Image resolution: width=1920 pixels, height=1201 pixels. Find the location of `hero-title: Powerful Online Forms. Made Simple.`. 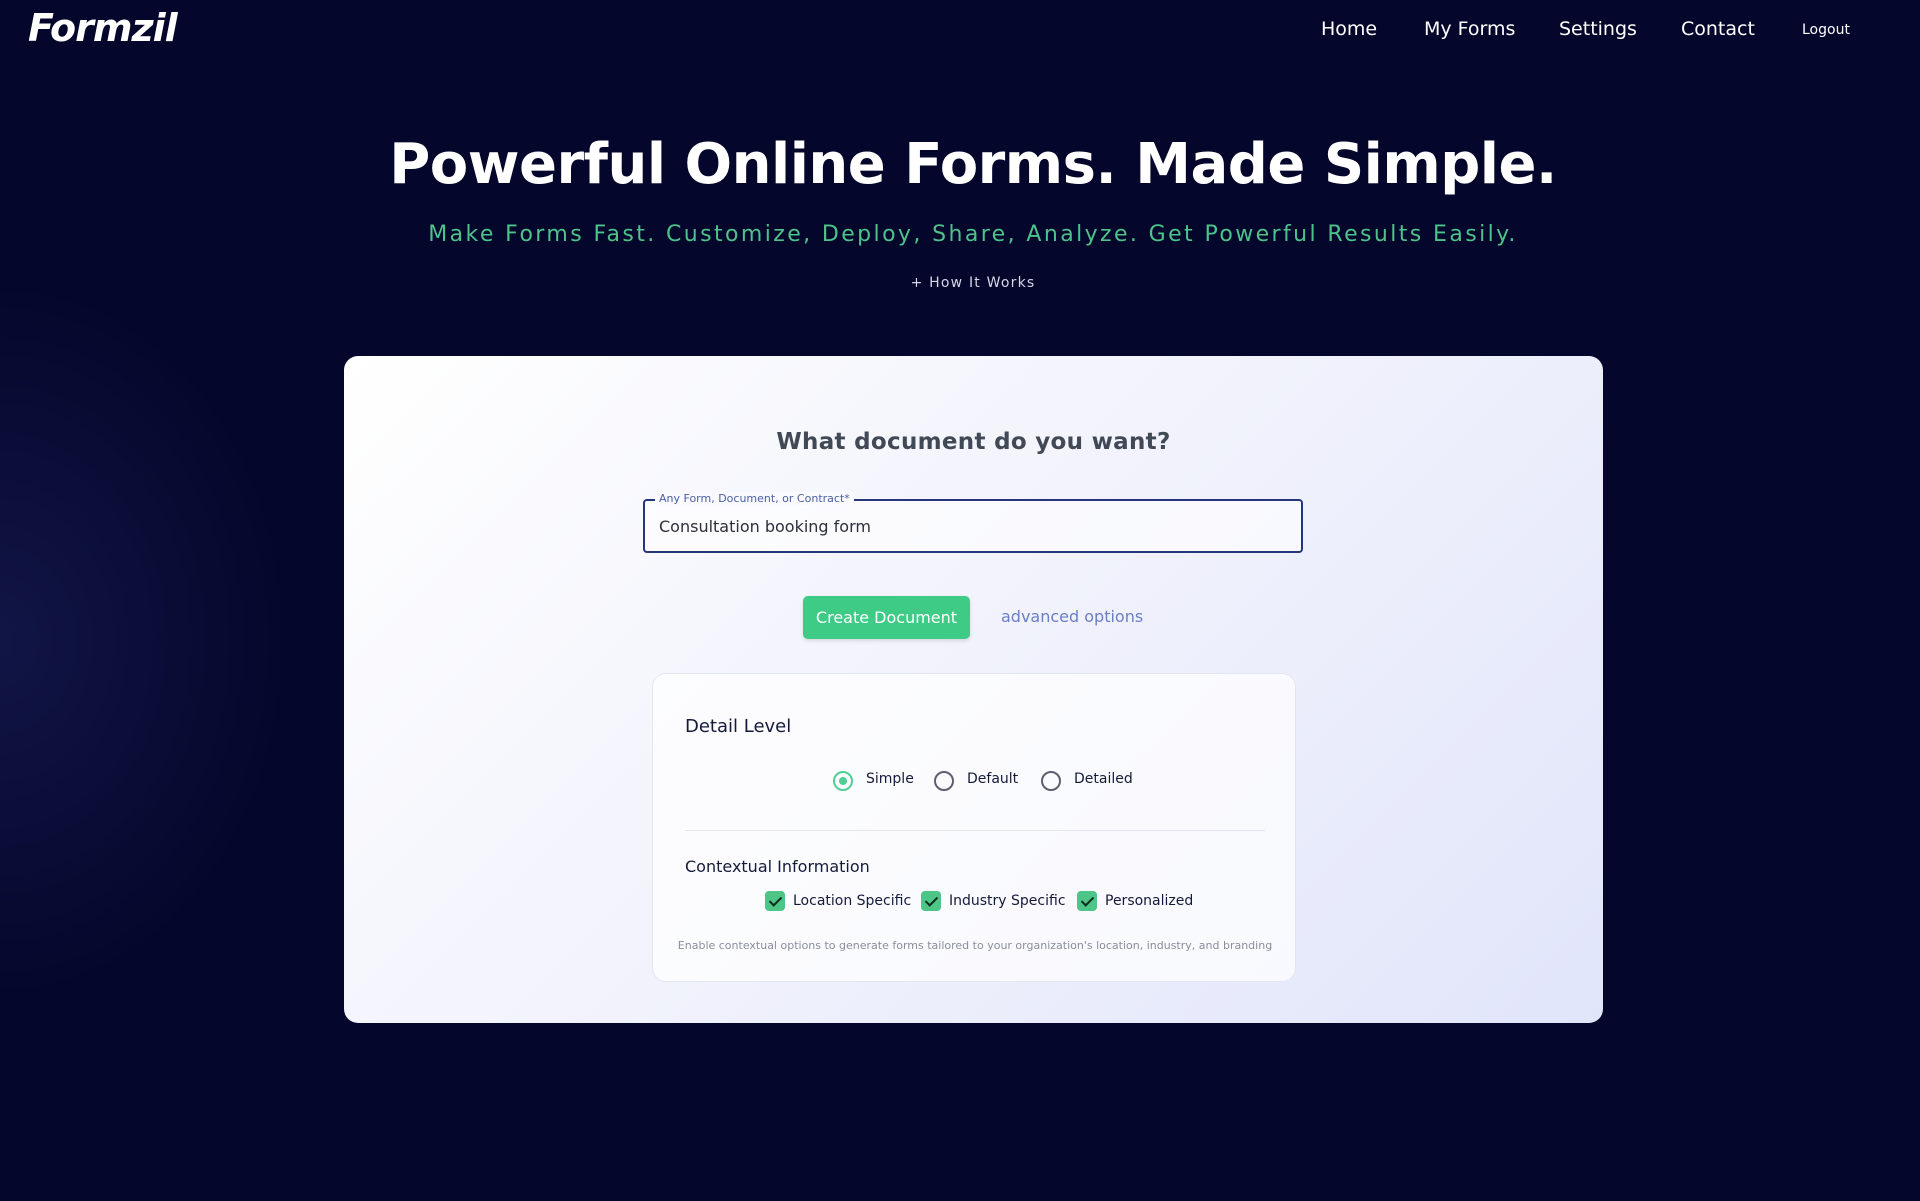

hero-title: Powerful Online Forms. Made Simple. is located at coordinates (973, 164).